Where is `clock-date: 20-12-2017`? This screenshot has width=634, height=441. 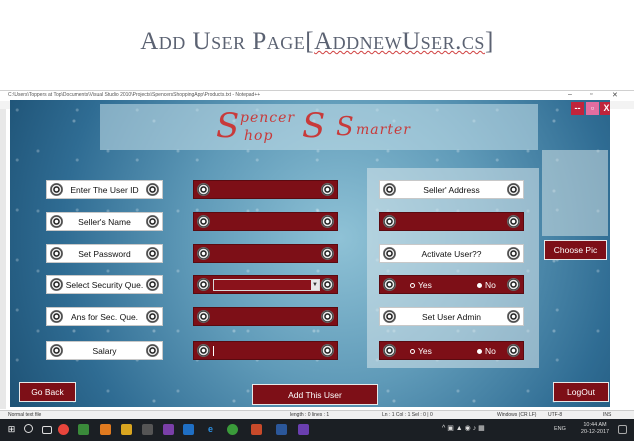
clock-date: 20-12-2017 is located at coordinates (595, 432).